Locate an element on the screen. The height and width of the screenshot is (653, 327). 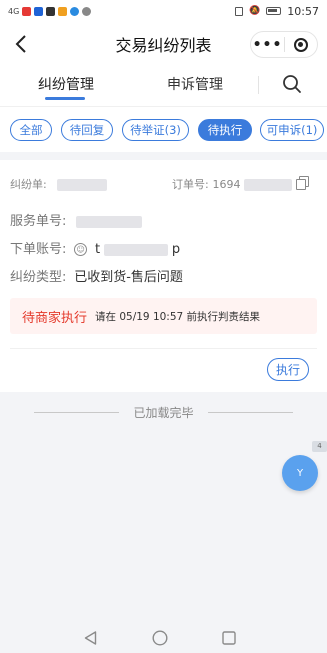
status-right-icons: 🔕 10:57 is located at coordinates (277, 11).